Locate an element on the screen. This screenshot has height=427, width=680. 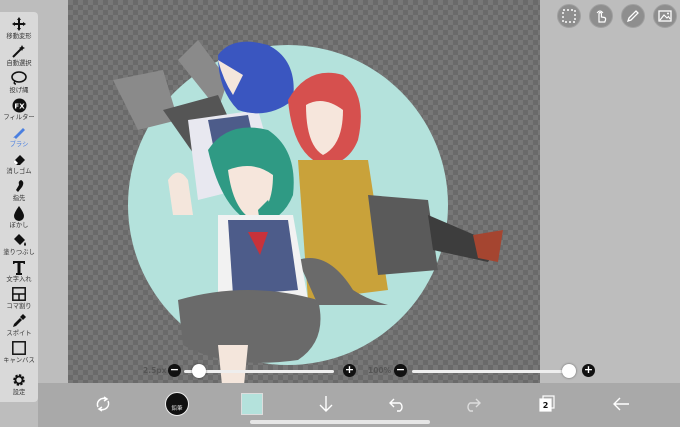
tool-finger: 指先 is located at coordinates (19, 191).